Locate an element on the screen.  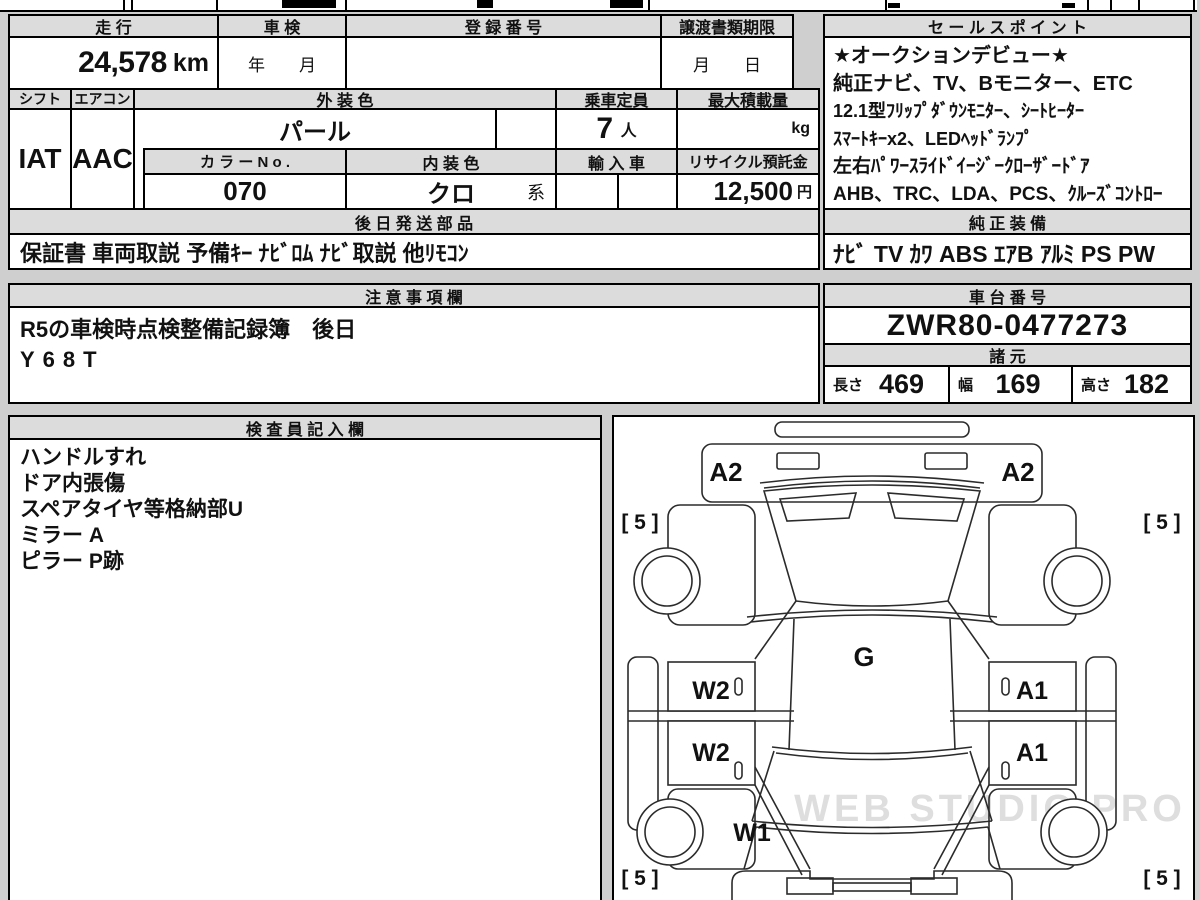
rear-bumper is located at coordinates (872, 885).